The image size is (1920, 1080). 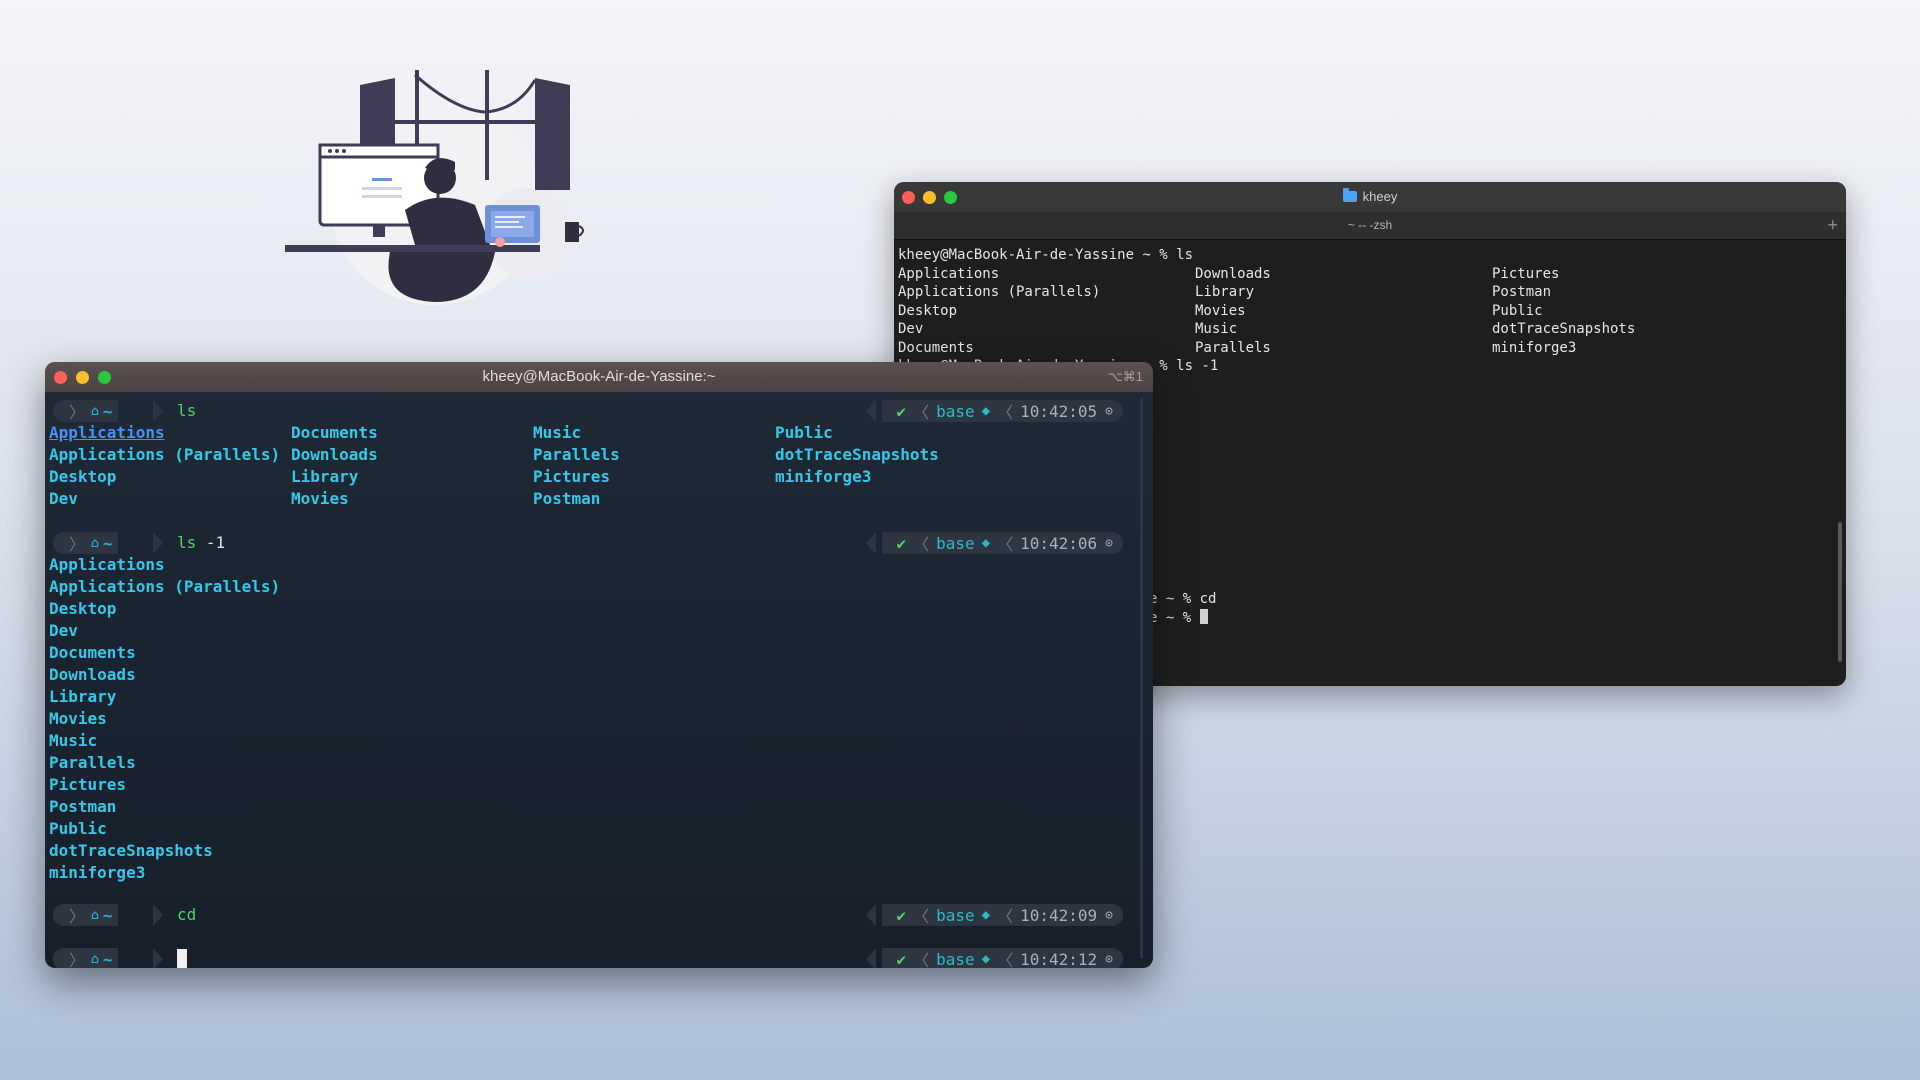 What do you see at coordinates (83, 696) in the screenshot?
I see `list-item: Library` at bounding box center [83, 696].